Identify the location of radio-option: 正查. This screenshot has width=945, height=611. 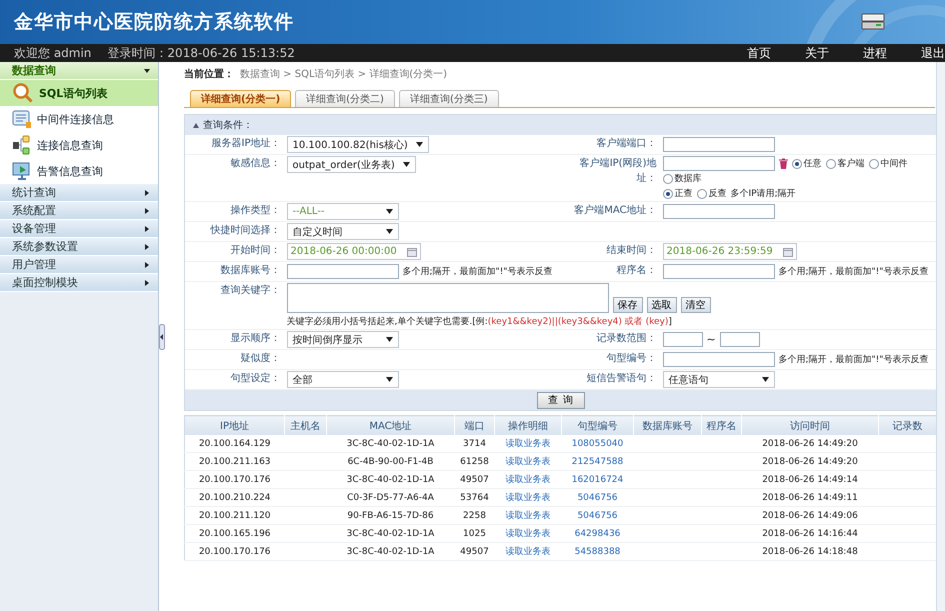
(677, 193).